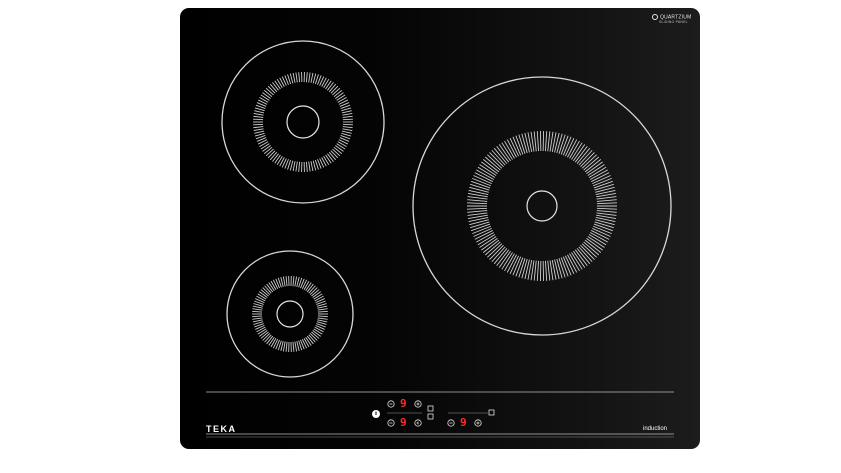  I want to click on timer-icon, so click(430, 408).